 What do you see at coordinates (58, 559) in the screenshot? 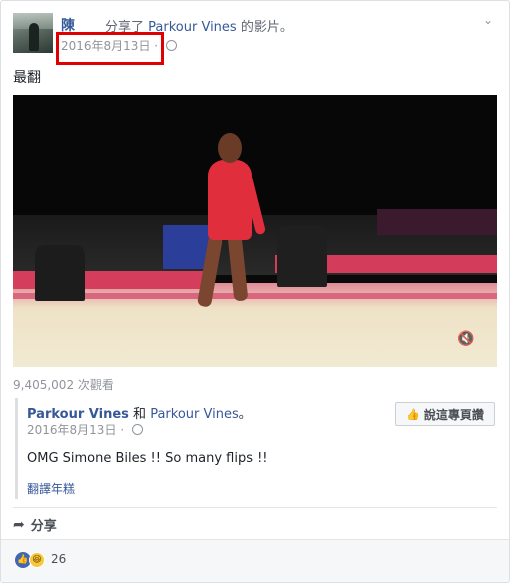
I see `reaction-count: 26` at bounding box center [58, 559].